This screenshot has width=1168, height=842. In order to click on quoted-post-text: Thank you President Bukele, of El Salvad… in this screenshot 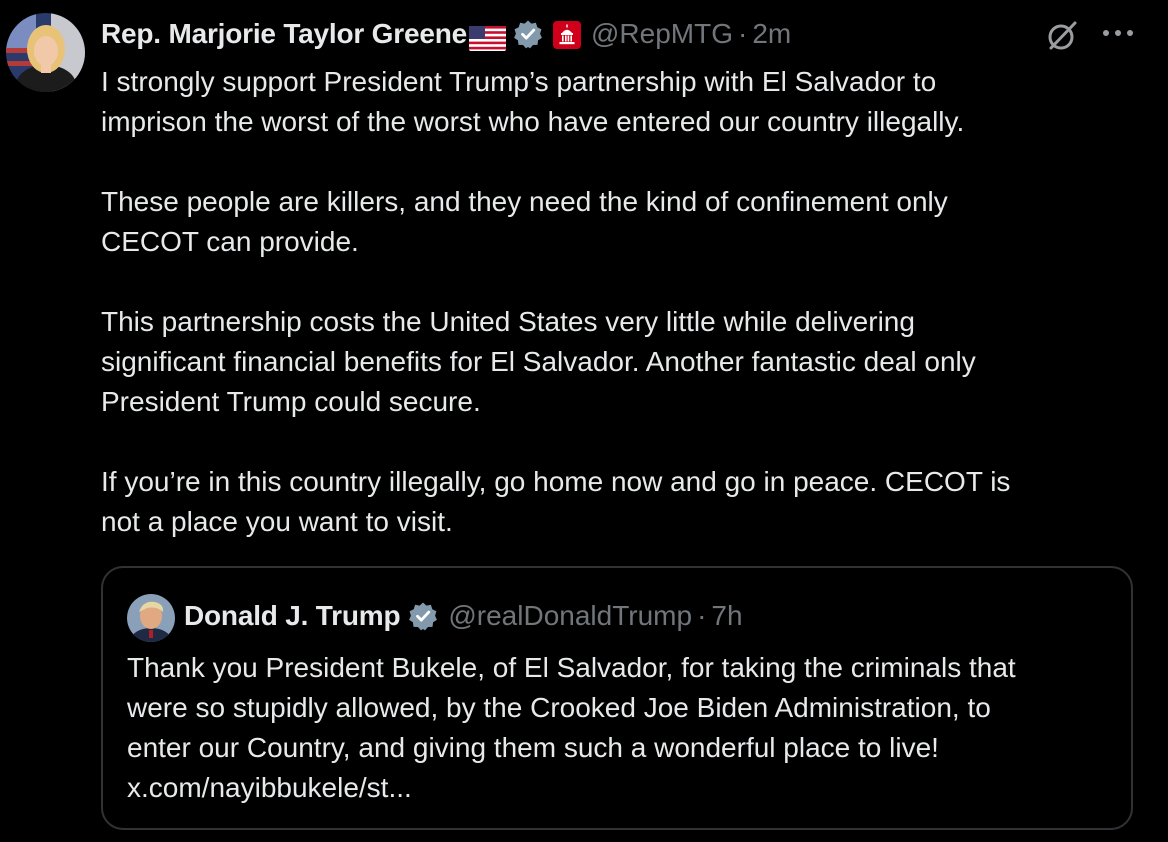, I will do `click(571, 727)`.